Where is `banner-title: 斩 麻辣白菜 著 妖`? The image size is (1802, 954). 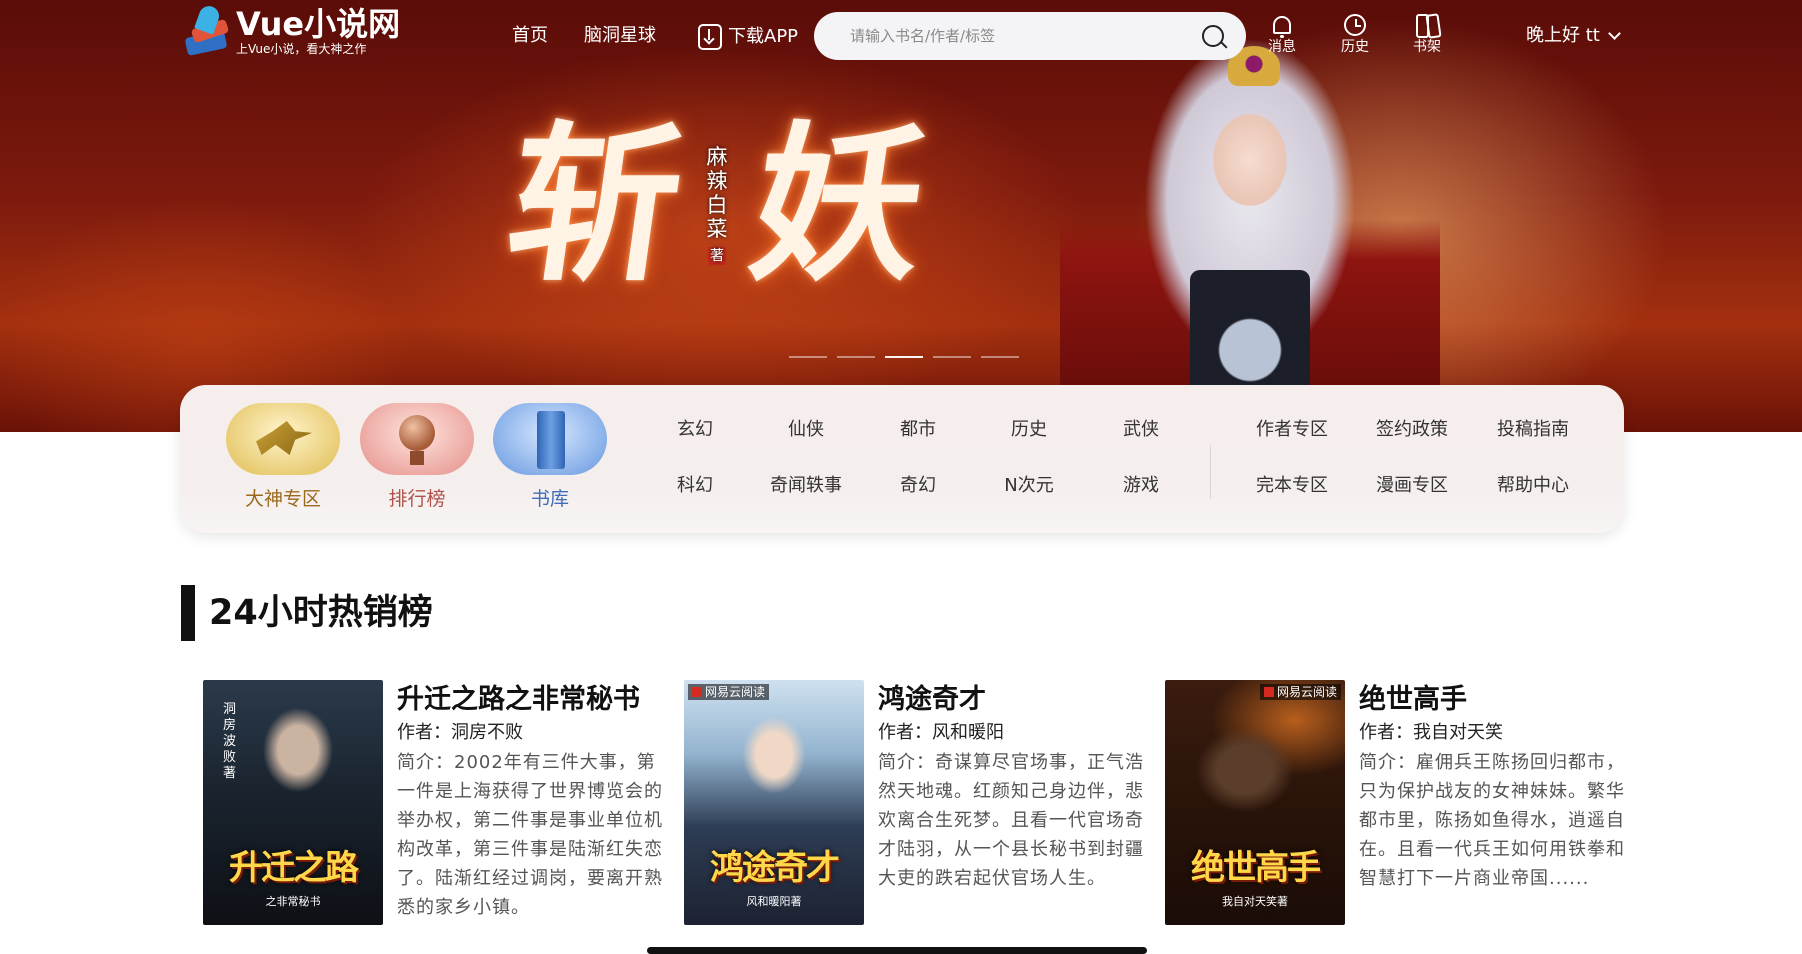 banner-title: 斩 麻辣白菜 著 妖 is located at coordinates (717, 205).